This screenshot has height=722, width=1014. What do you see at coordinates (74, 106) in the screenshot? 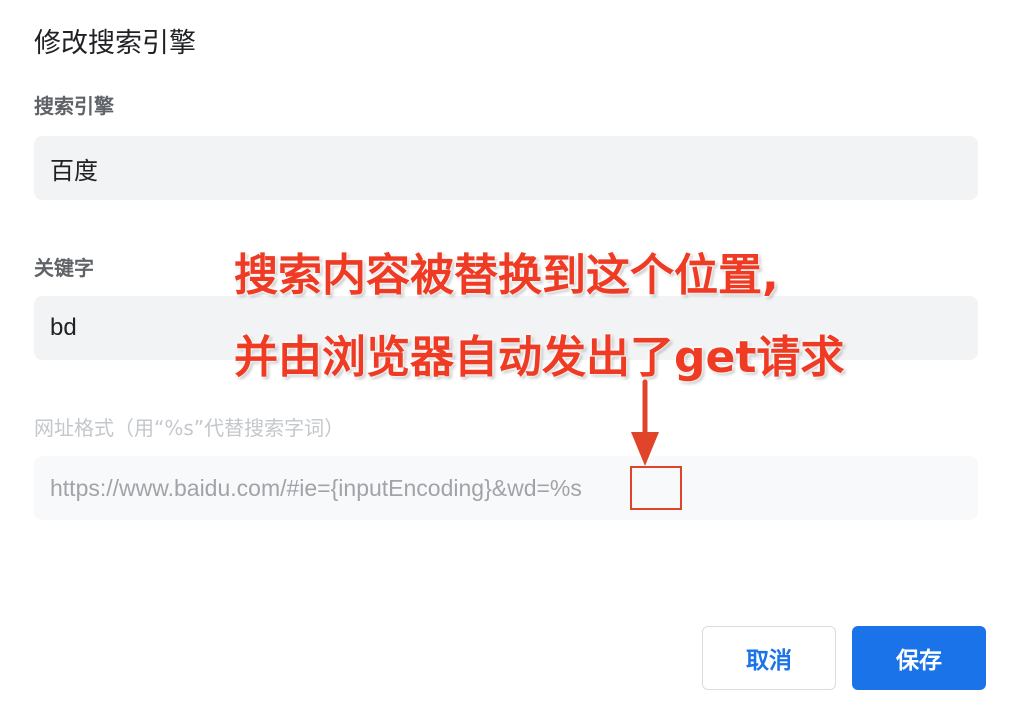
I see `search-engine-label: 搜索引擎` at bounding box center [74, 106].